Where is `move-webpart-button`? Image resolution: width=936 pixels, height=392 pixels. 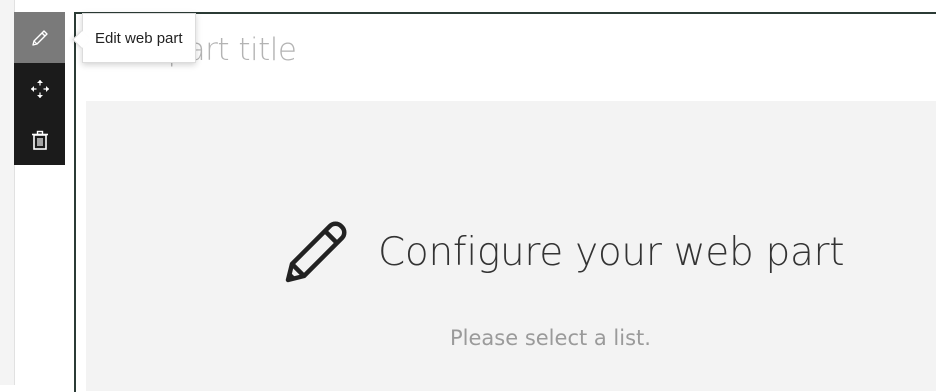
move-webpart-button is located at coordinates (39, 88).